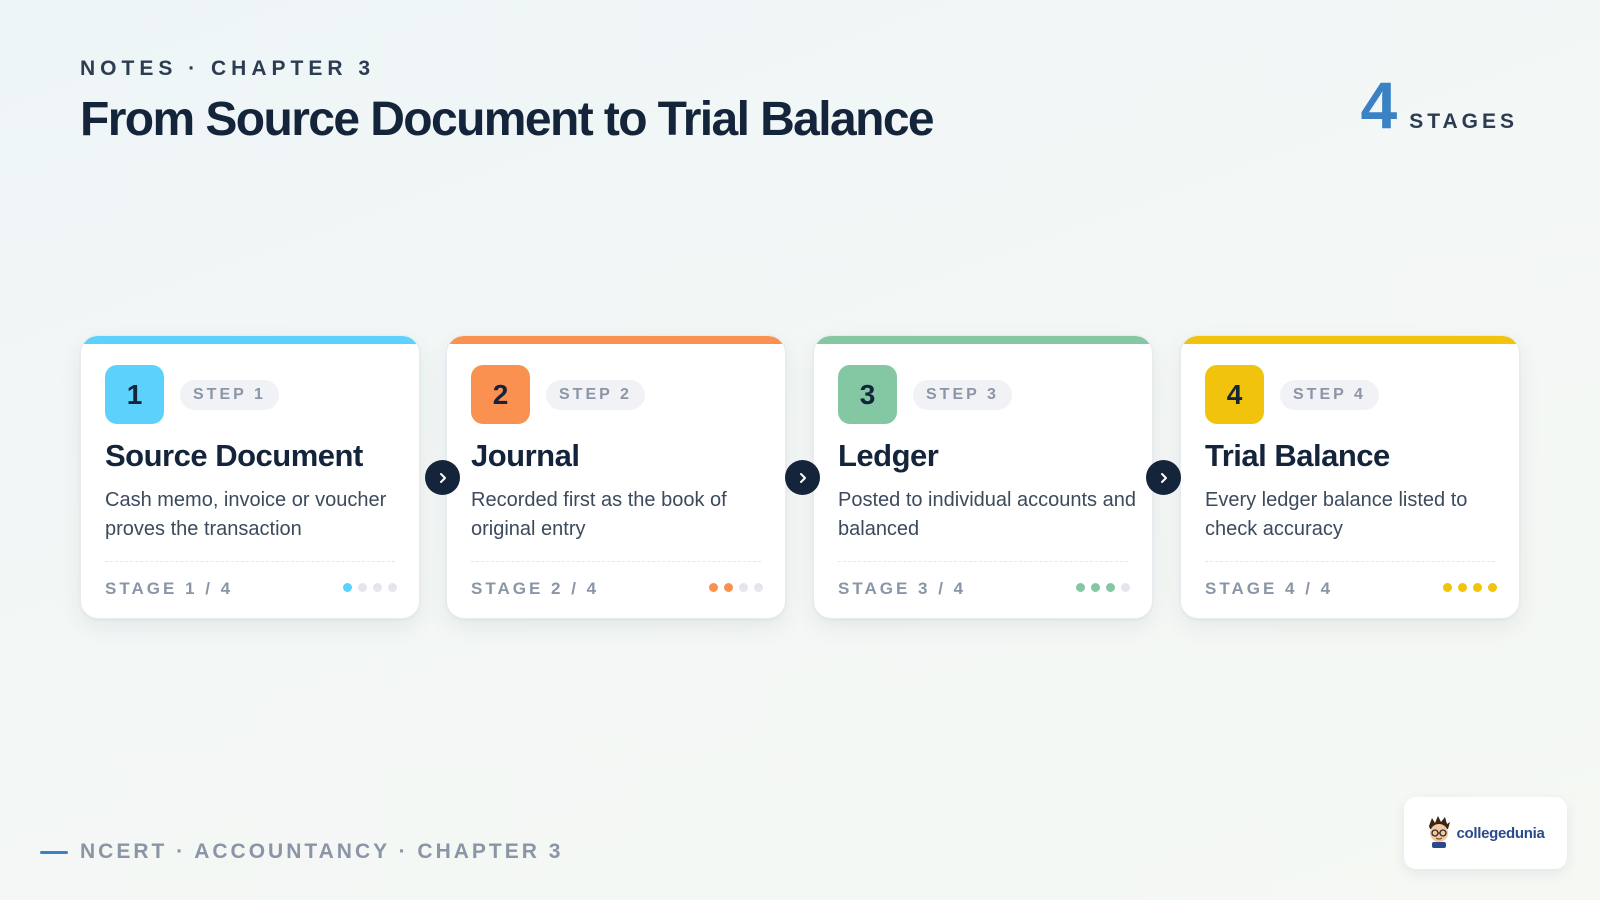 The image size is (1600, 900). I want to click on stage-label: STAGE 4 / 4, so click(1269, 588).